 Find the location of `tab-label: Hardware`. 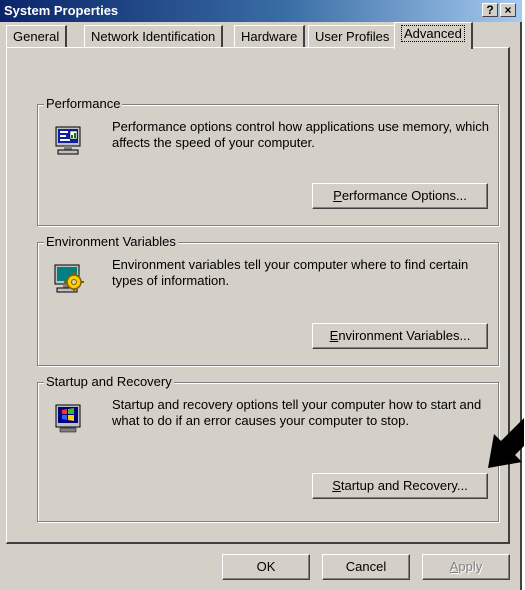

tab-label: Hardware is located at coordinates (269, 36).